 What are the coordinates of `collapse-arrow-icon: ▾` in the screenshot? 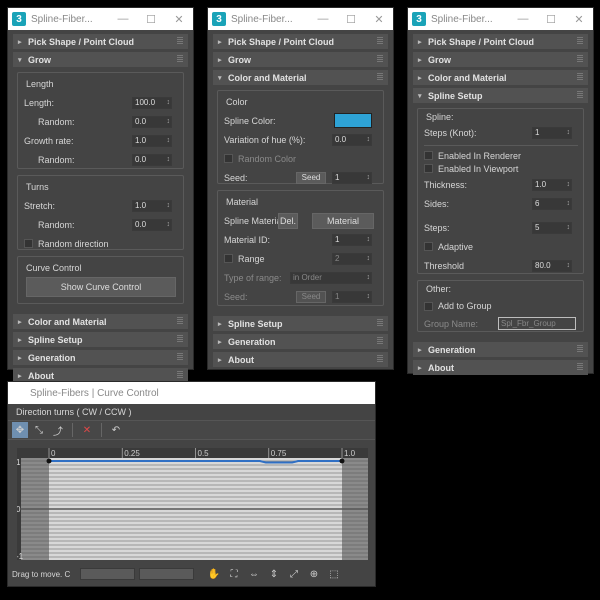 It's located at (420, 96).